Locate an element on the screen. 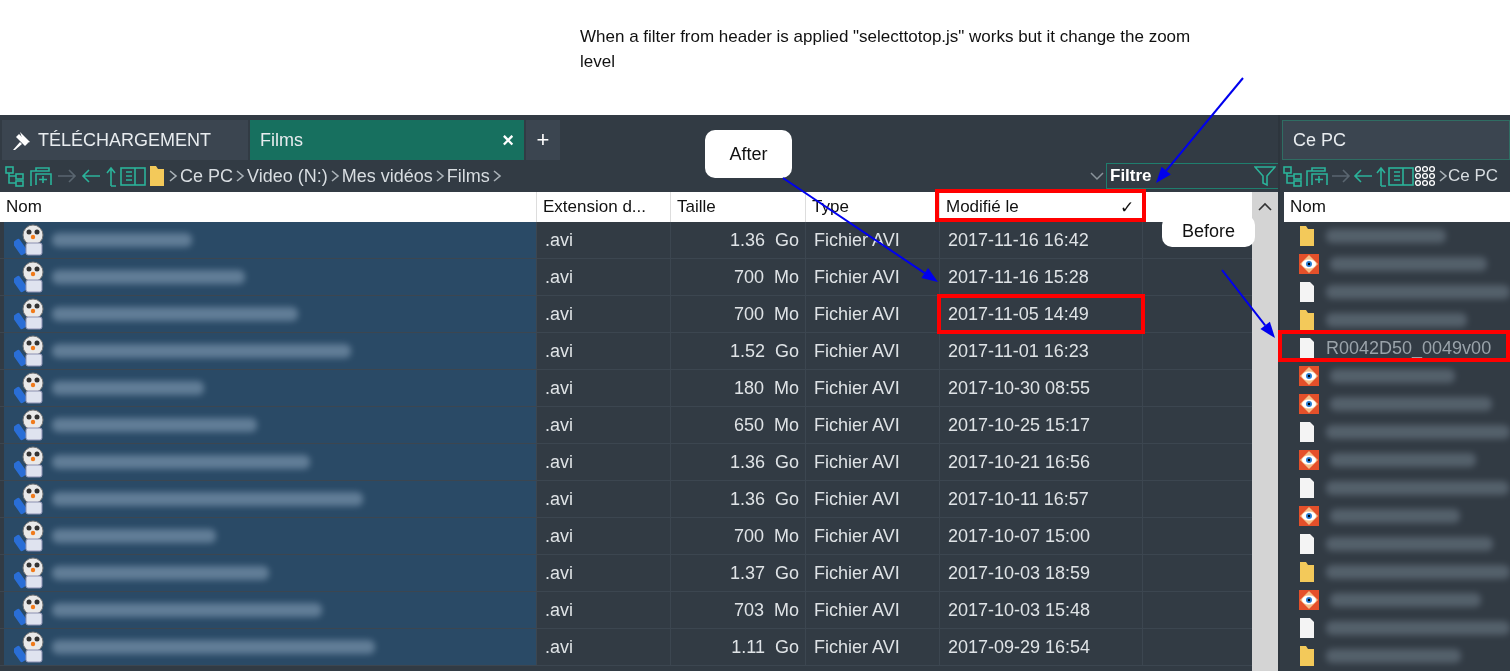 The image size is (1510, 671). table-cell: 1.11 is located at coordinates (748, 647).